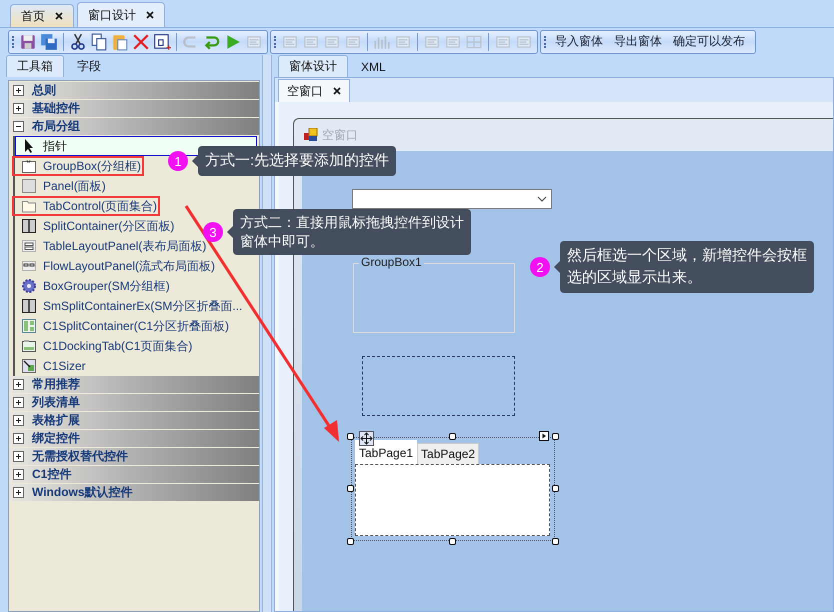  Describe the element at coordinates (141, 41) in the screenshot. I see `delete-icon` at that location.